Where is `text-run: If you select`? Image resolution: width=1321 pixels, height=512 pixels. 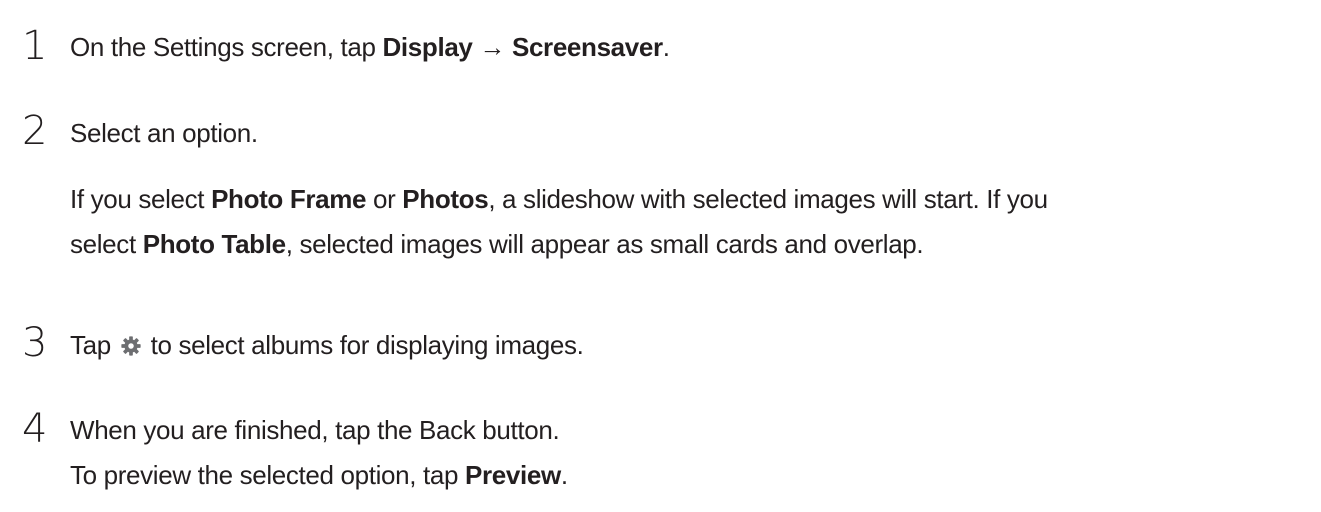 text-run: If you select is located at coordinates (141, 199).